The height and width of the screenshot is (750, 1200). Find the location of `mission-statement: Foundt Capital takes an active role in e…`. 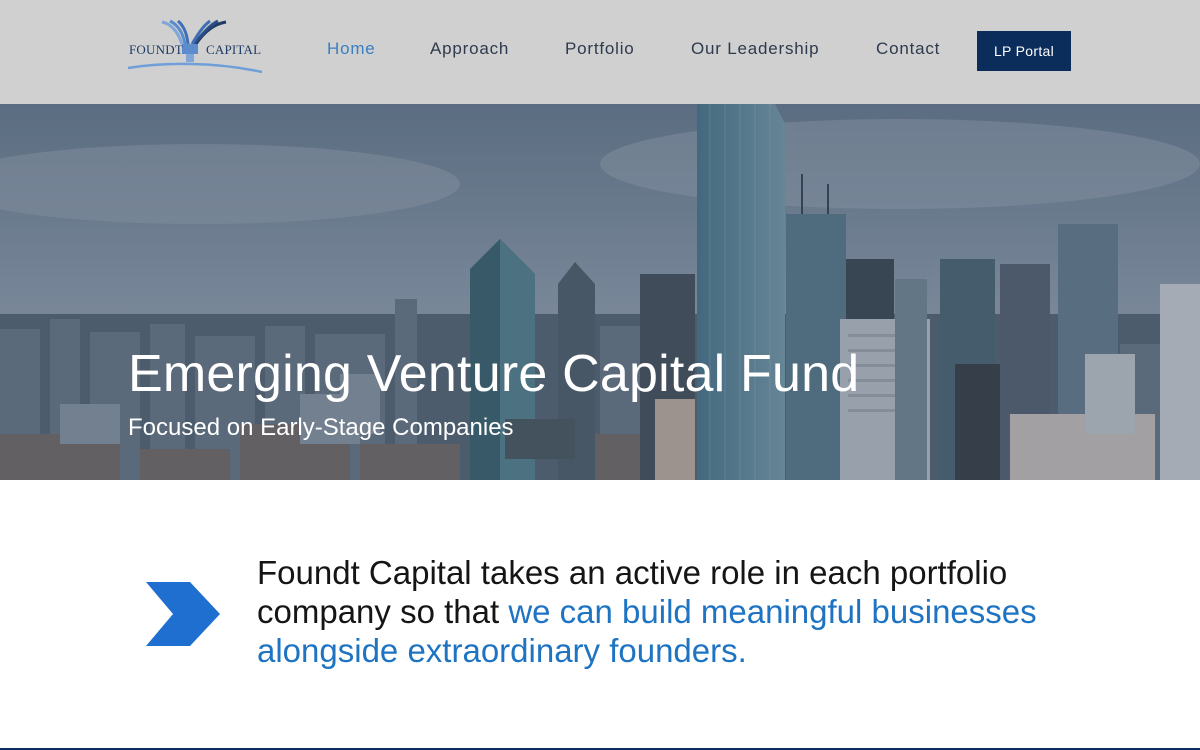

mission-statement: Foundt Capital takes an active role in e… is located at coordinates (667, 611).